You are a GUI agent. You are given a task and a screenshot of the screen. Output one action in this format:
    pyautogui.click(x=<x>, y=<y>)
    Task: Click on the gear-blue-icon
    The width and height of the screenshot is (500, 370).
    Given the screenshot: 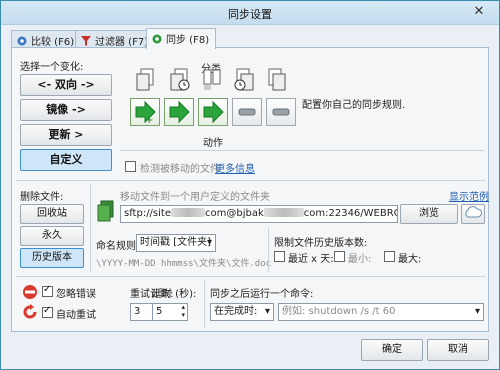 What is the action you would take?
    pyautogui.click(x=22, y=41)
    